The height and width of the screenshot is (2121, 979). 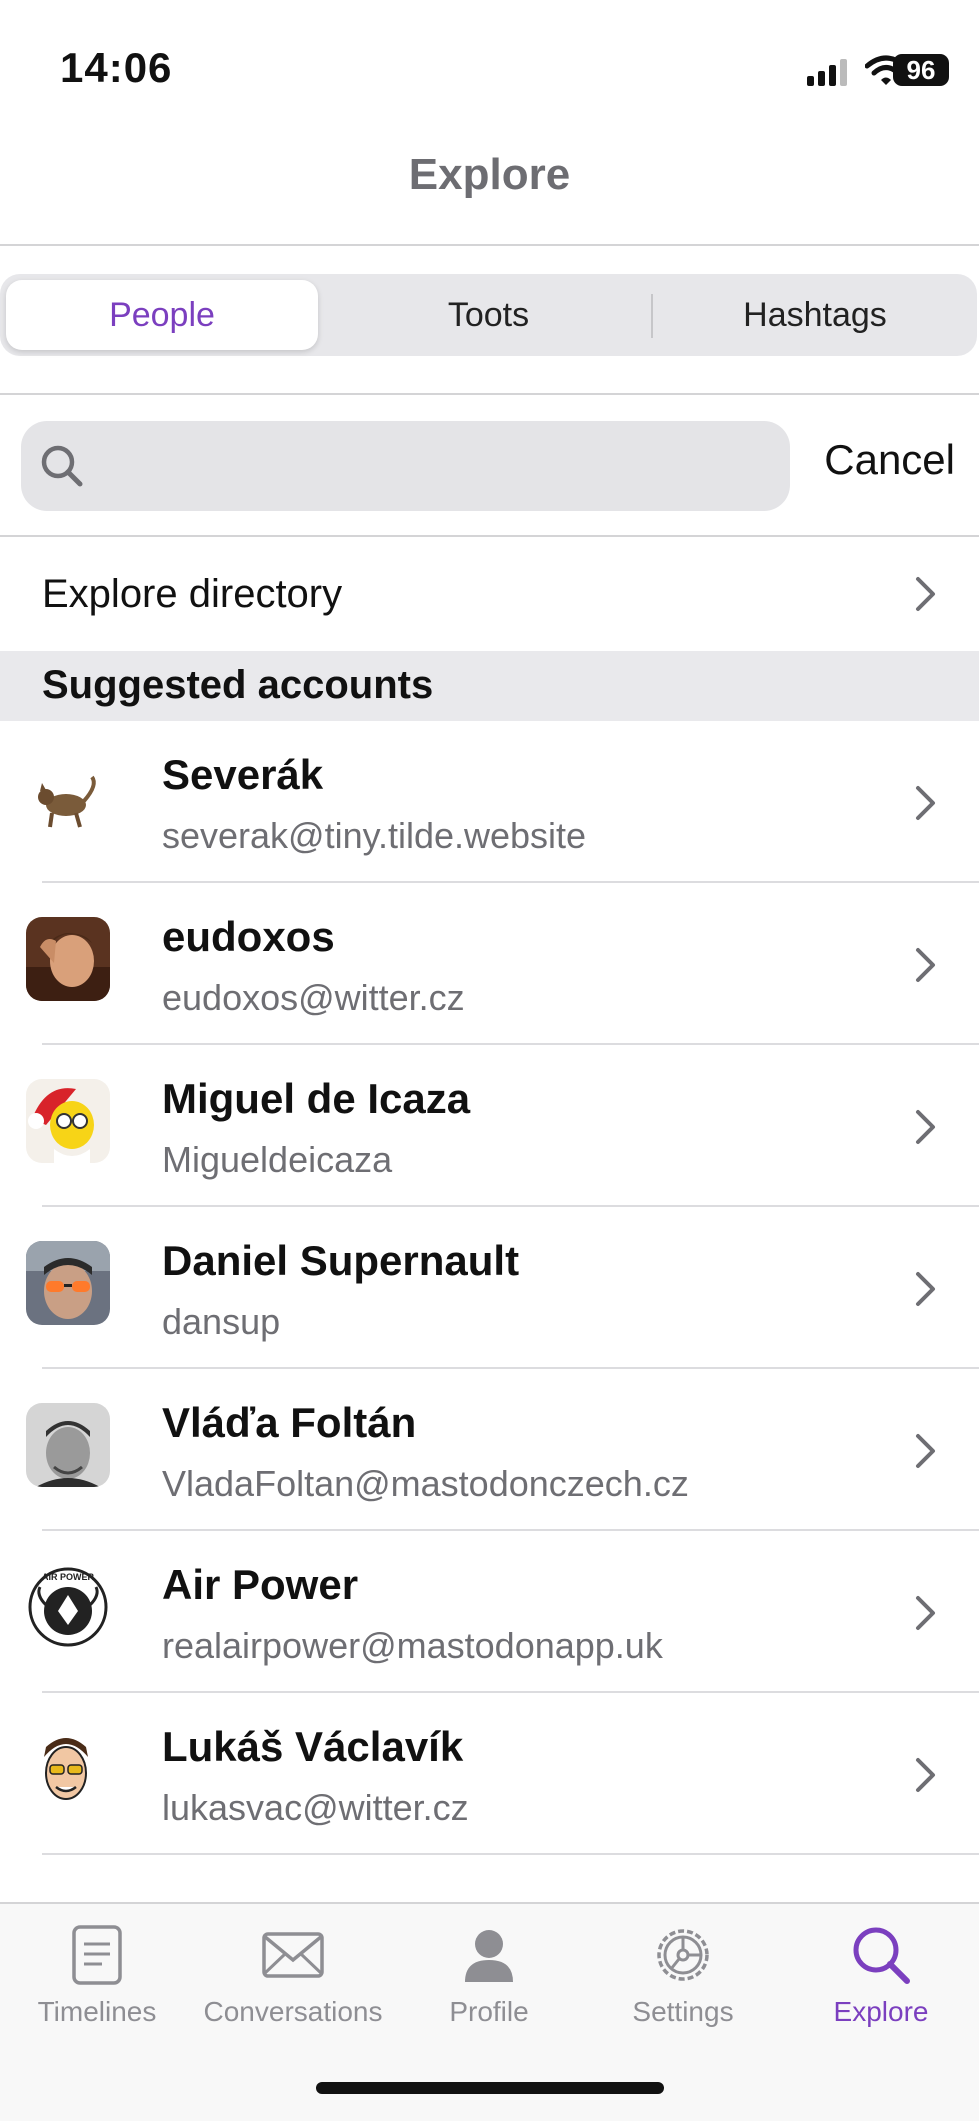 What do you see at coordinates (68, 1577) in the screenshot?
I see `svg-text: AIR POWER` at bounding box center [68, 1577].